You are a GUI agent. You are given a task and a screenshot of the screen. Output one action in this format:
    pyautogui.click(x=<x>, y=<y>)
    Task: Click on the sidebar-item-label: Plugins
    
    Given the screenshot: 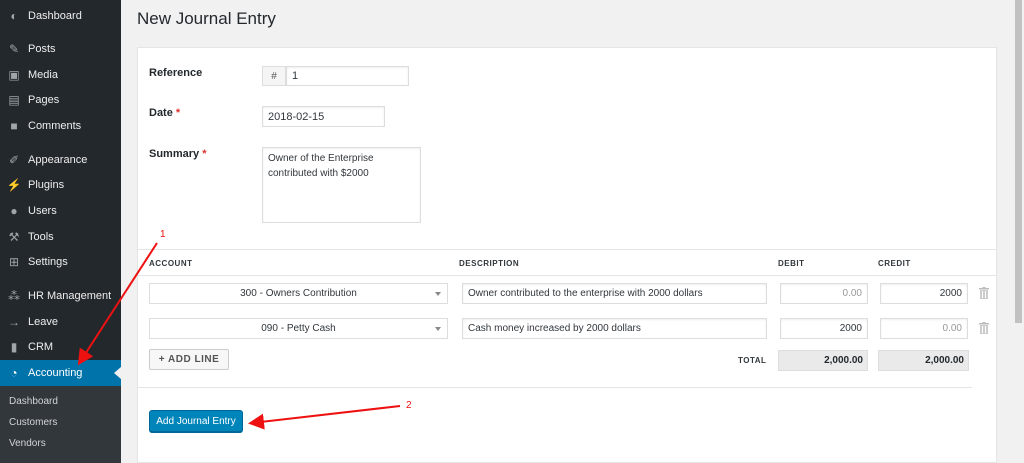 What is the action you would take?
    pyautogui.click(x=46, y=185)
    